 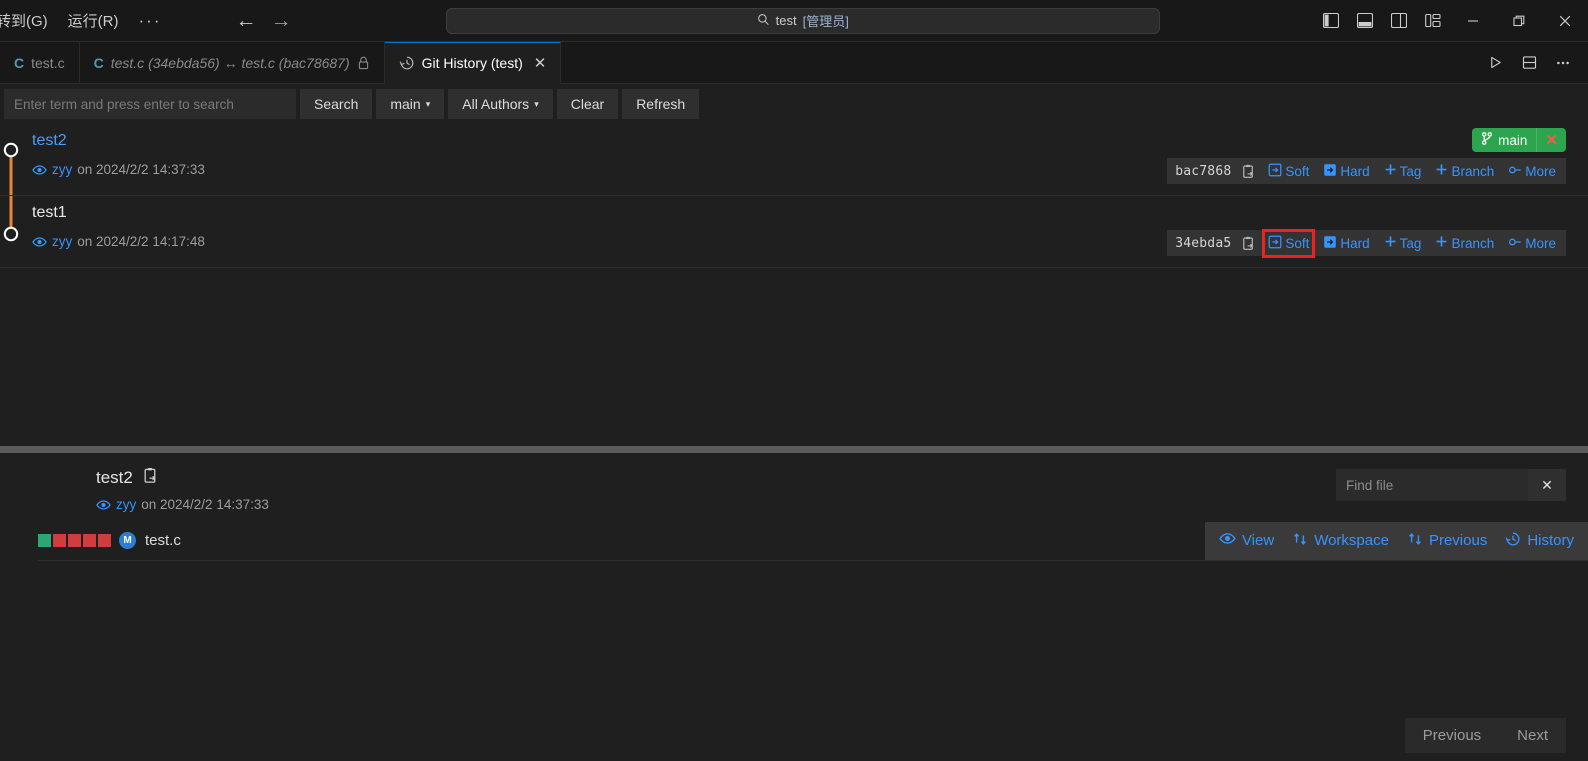 What do you see at coordinates (1473, 20) in the screenshot?
I see `minimize-button` at bounding box center [1473, 20].